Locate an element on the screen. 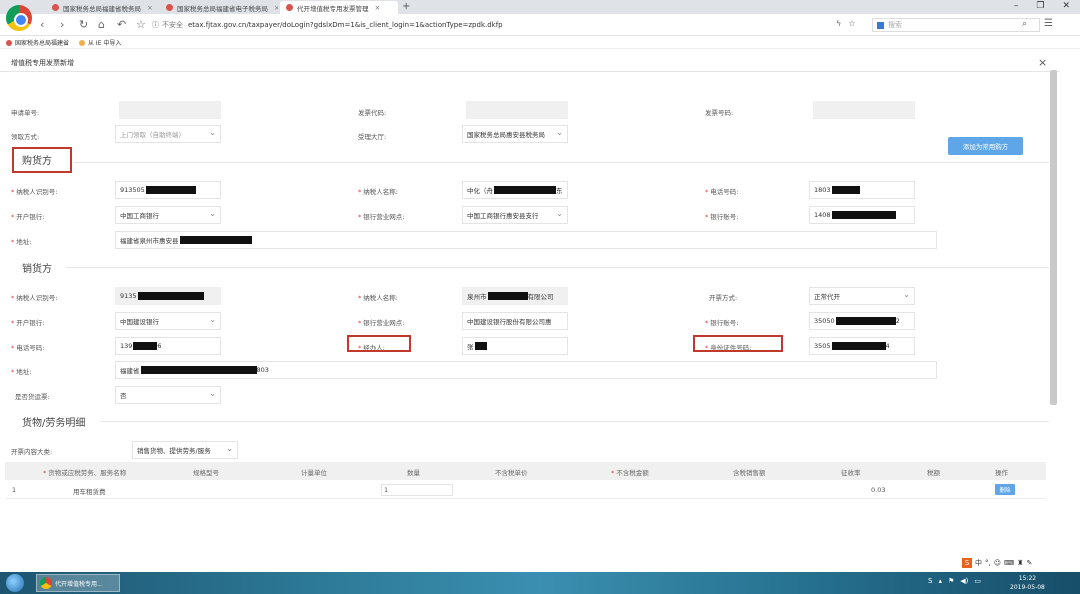  tools-icon: ✎ is located at coordinates (1029, 563).